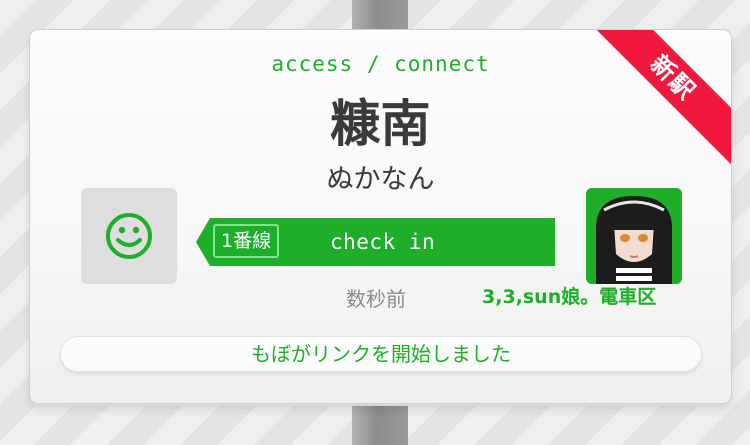  Describe the element at coordinates (569, 297) in the screenshot. I see `user-name-link: 3,3,sun娘。電車区` at that location.